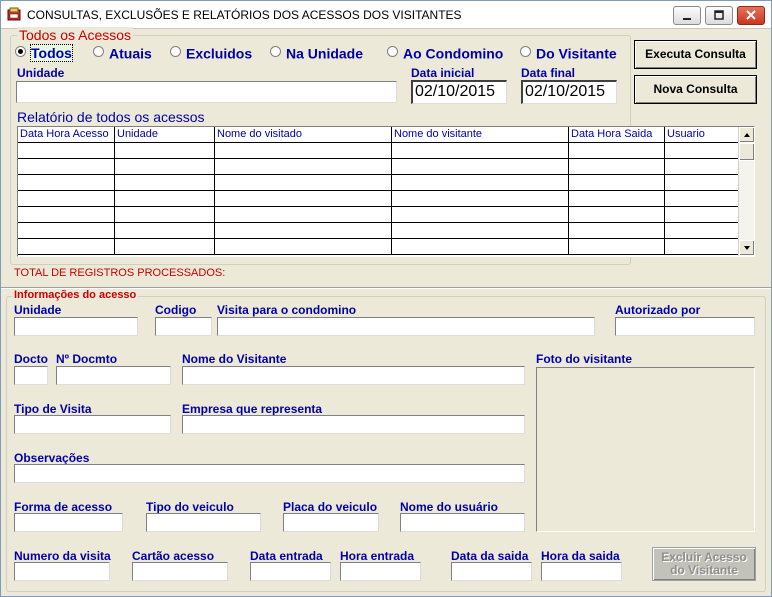 This screenshot has width=772, height=597. Describe the element at coordinates (687, 15) in the screenshot. I see `minimize-button` at that location.